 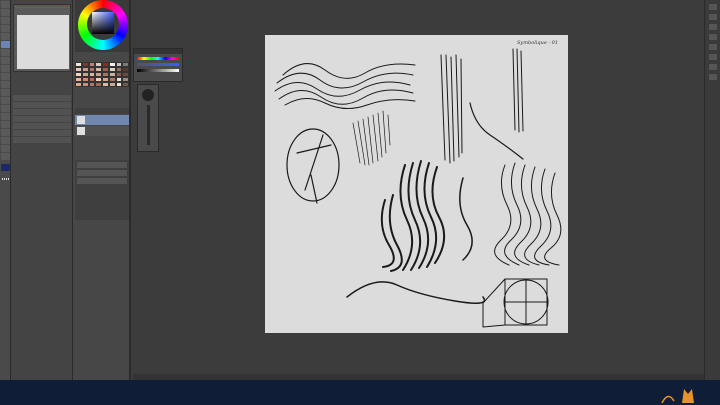 I want to click on brush-size-row, so click(x=42, y=98).